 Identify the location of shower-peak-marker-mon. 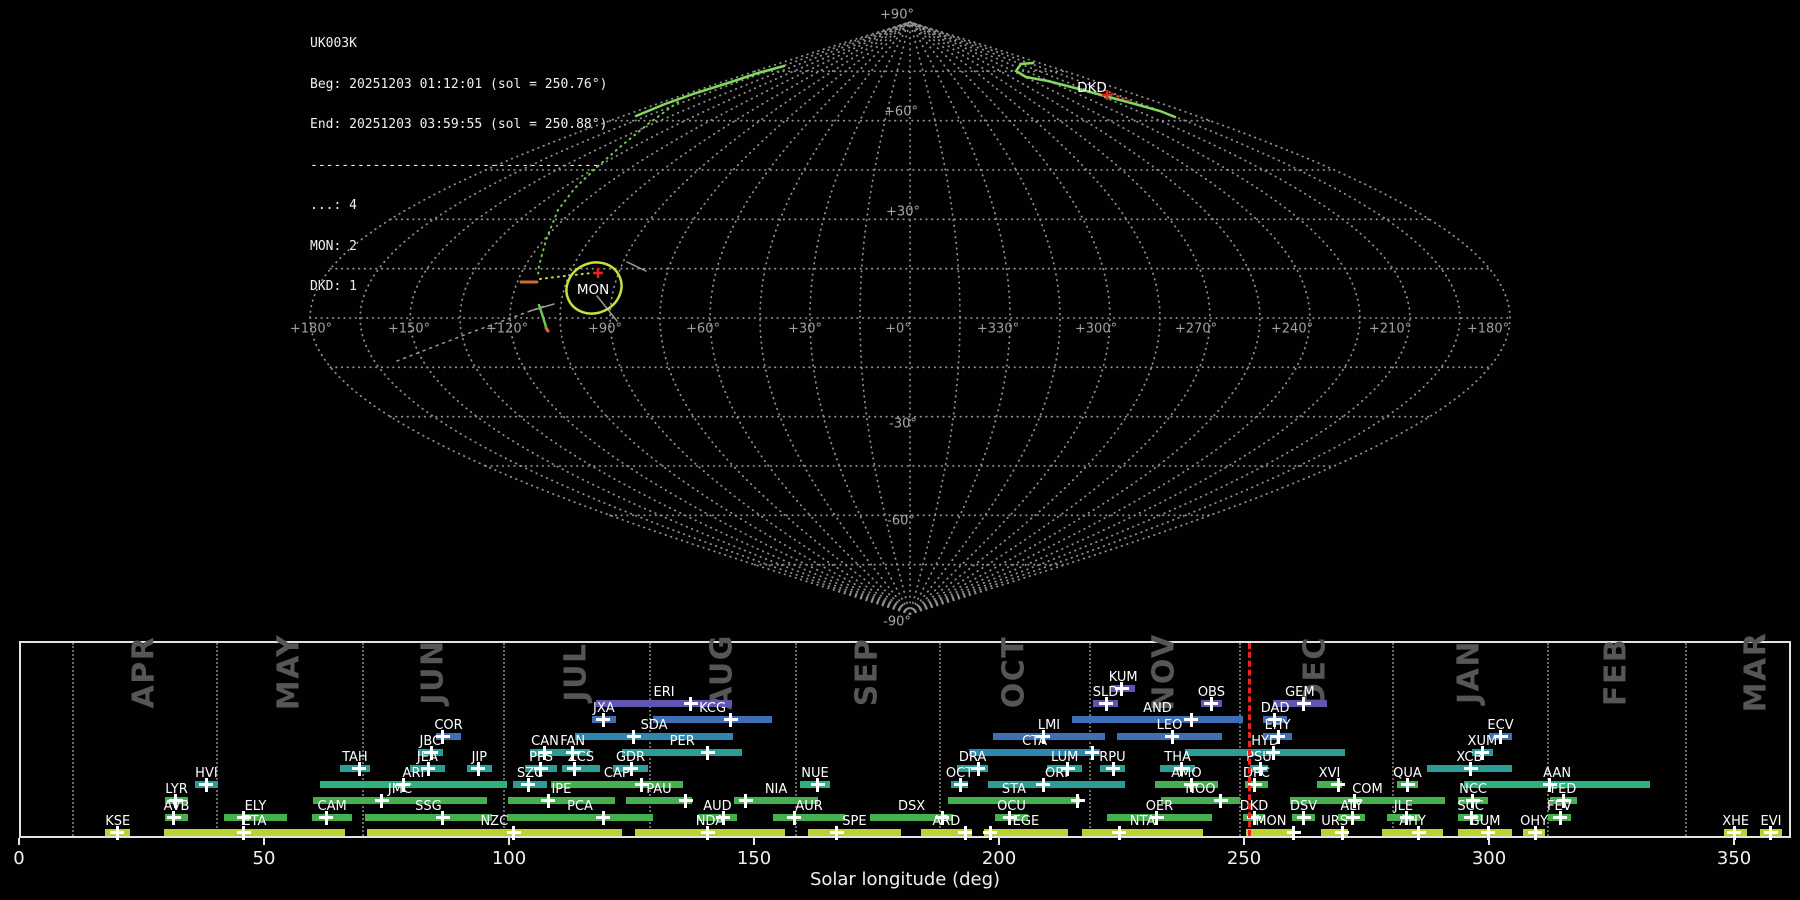
(1293, 832).